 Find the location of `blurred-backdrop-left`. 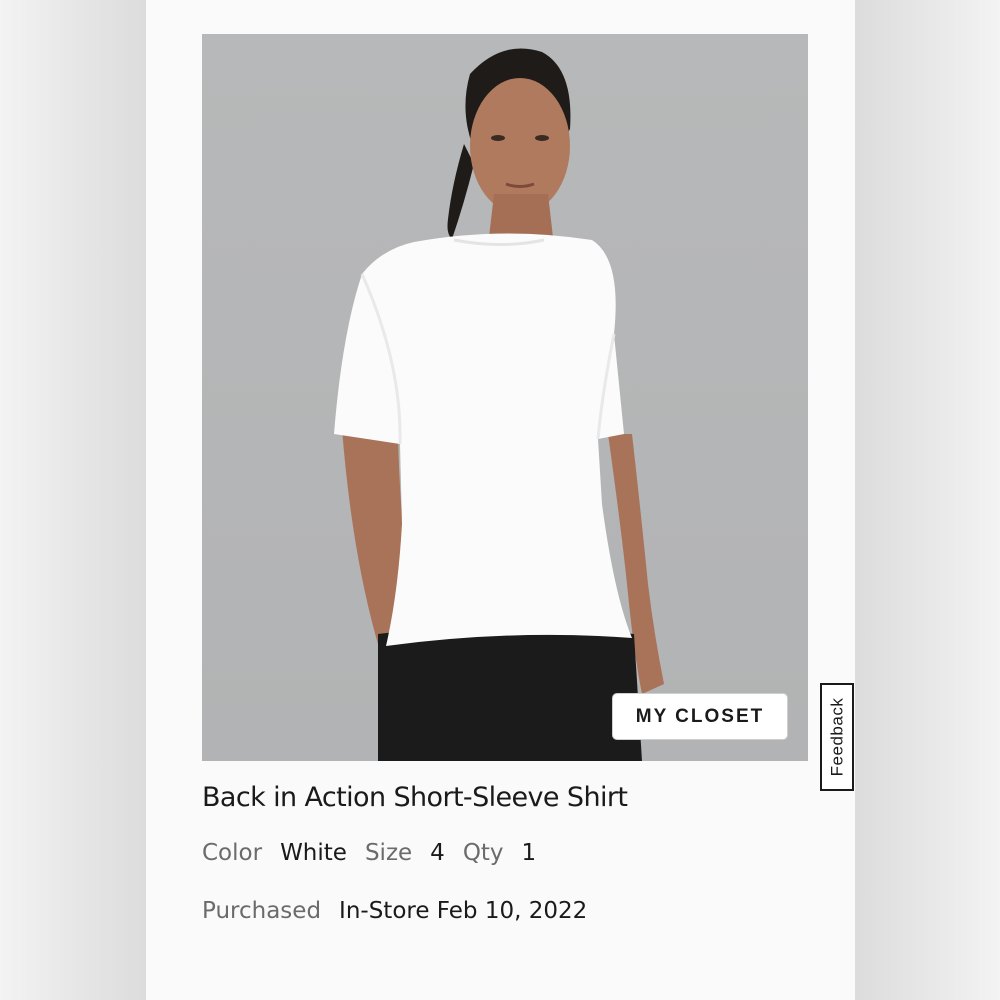

blurred-backdrop-left is located at coordinates (73, 500).